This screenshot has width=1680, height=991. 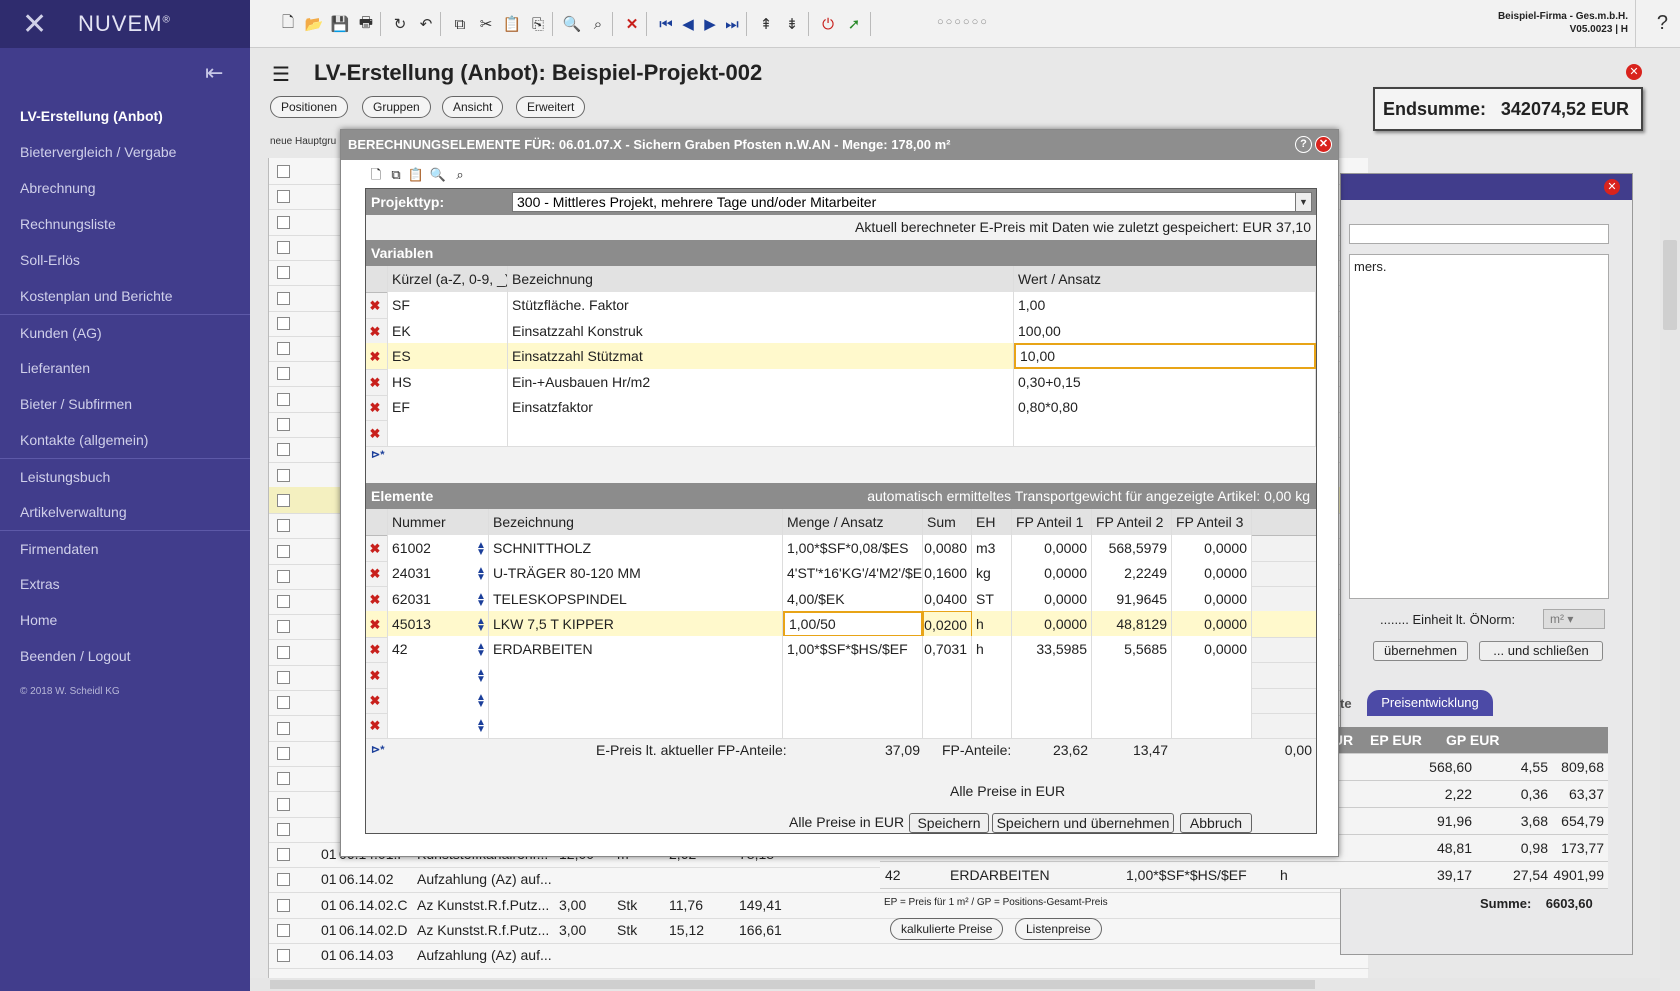 What do you see at coordinates (1212, 674) in the screenshot?
I see `elemente-cell-fp3` at bounding box center [1212, 674].